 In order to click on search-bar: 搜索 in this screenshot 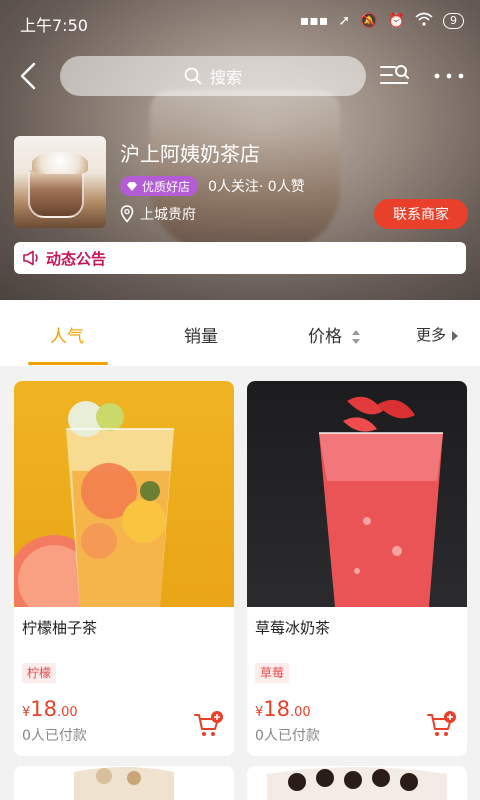, I will do `click(213, 76)`.